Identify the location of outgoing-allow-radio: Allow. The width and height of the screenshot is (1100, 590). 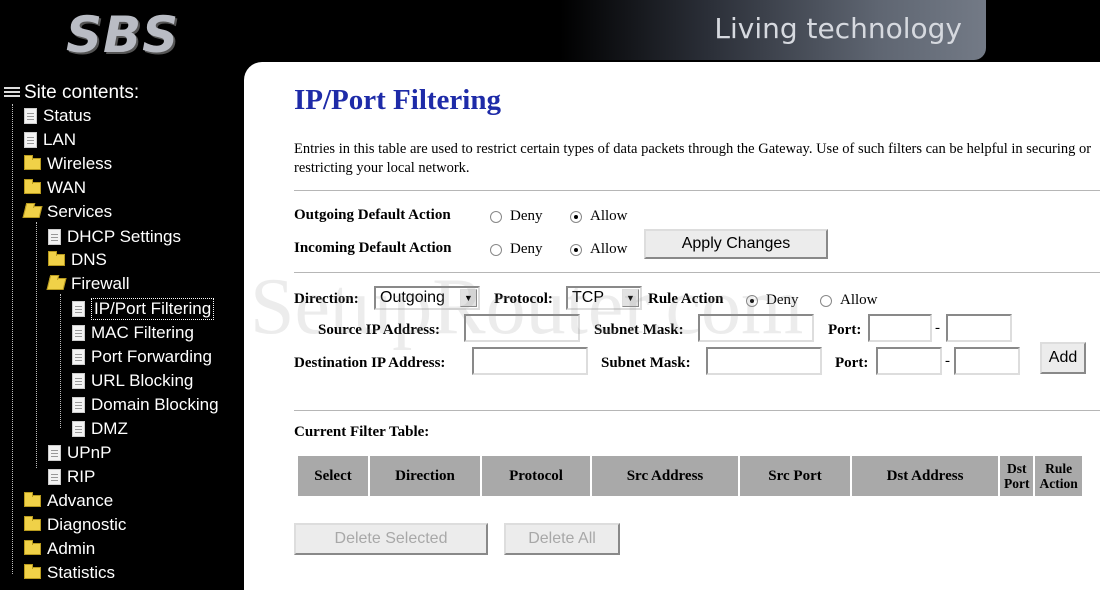
(599, 216).